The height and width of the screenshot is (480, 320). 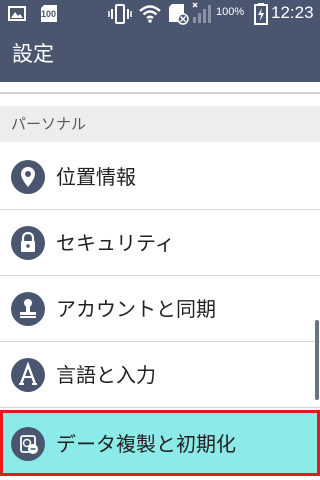 I want to click on settings-item-label: 位置情報, so click(x=96, y=177).